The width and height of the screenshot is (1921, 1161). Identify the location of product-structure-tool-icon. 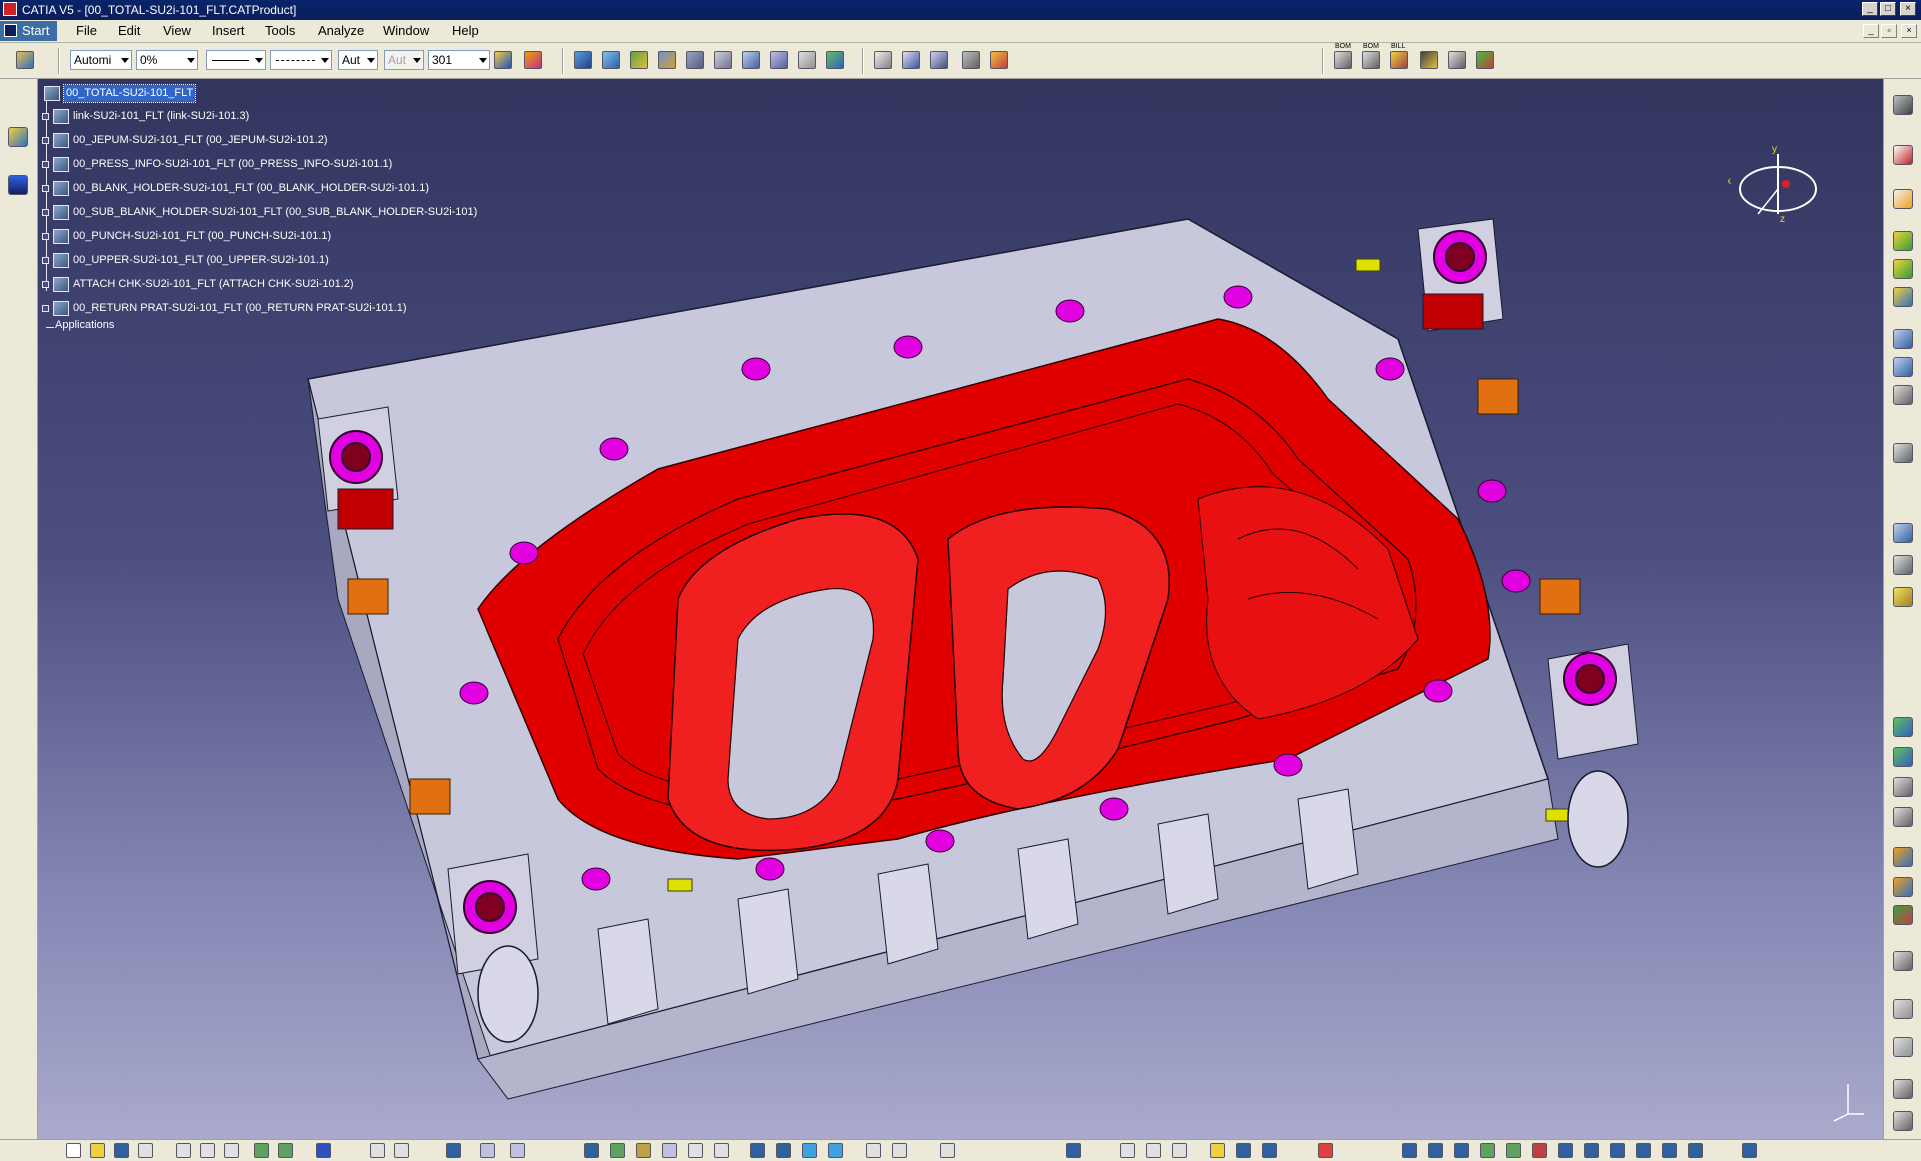
(25, 60).